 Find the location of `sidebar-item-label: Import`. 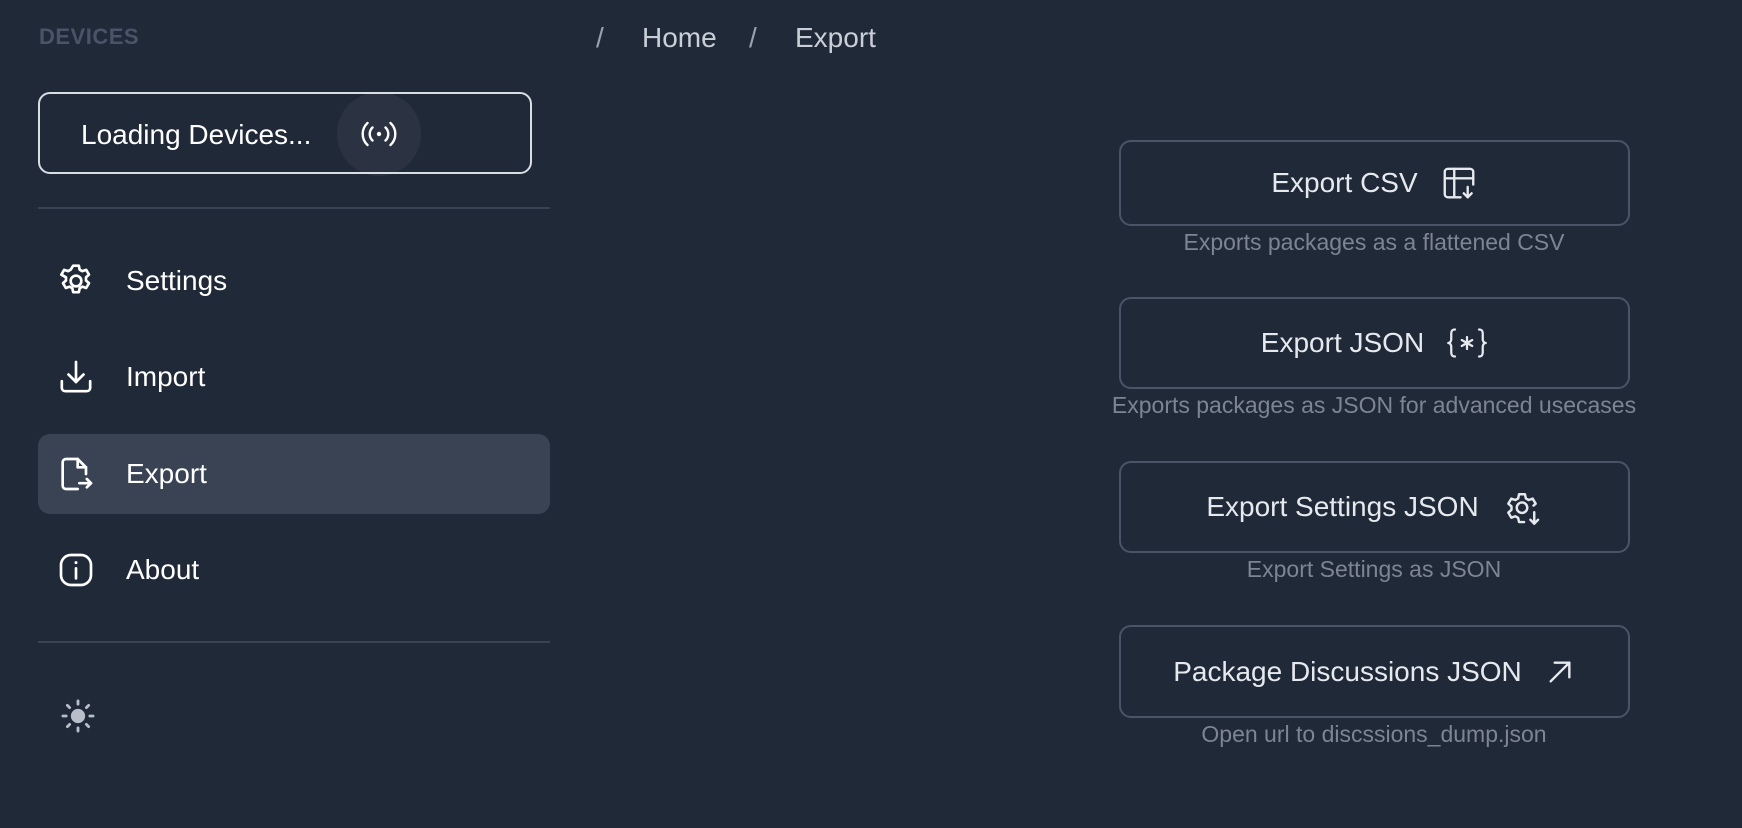

sidebar-item-label: Import is located at coordinates (166, 376).